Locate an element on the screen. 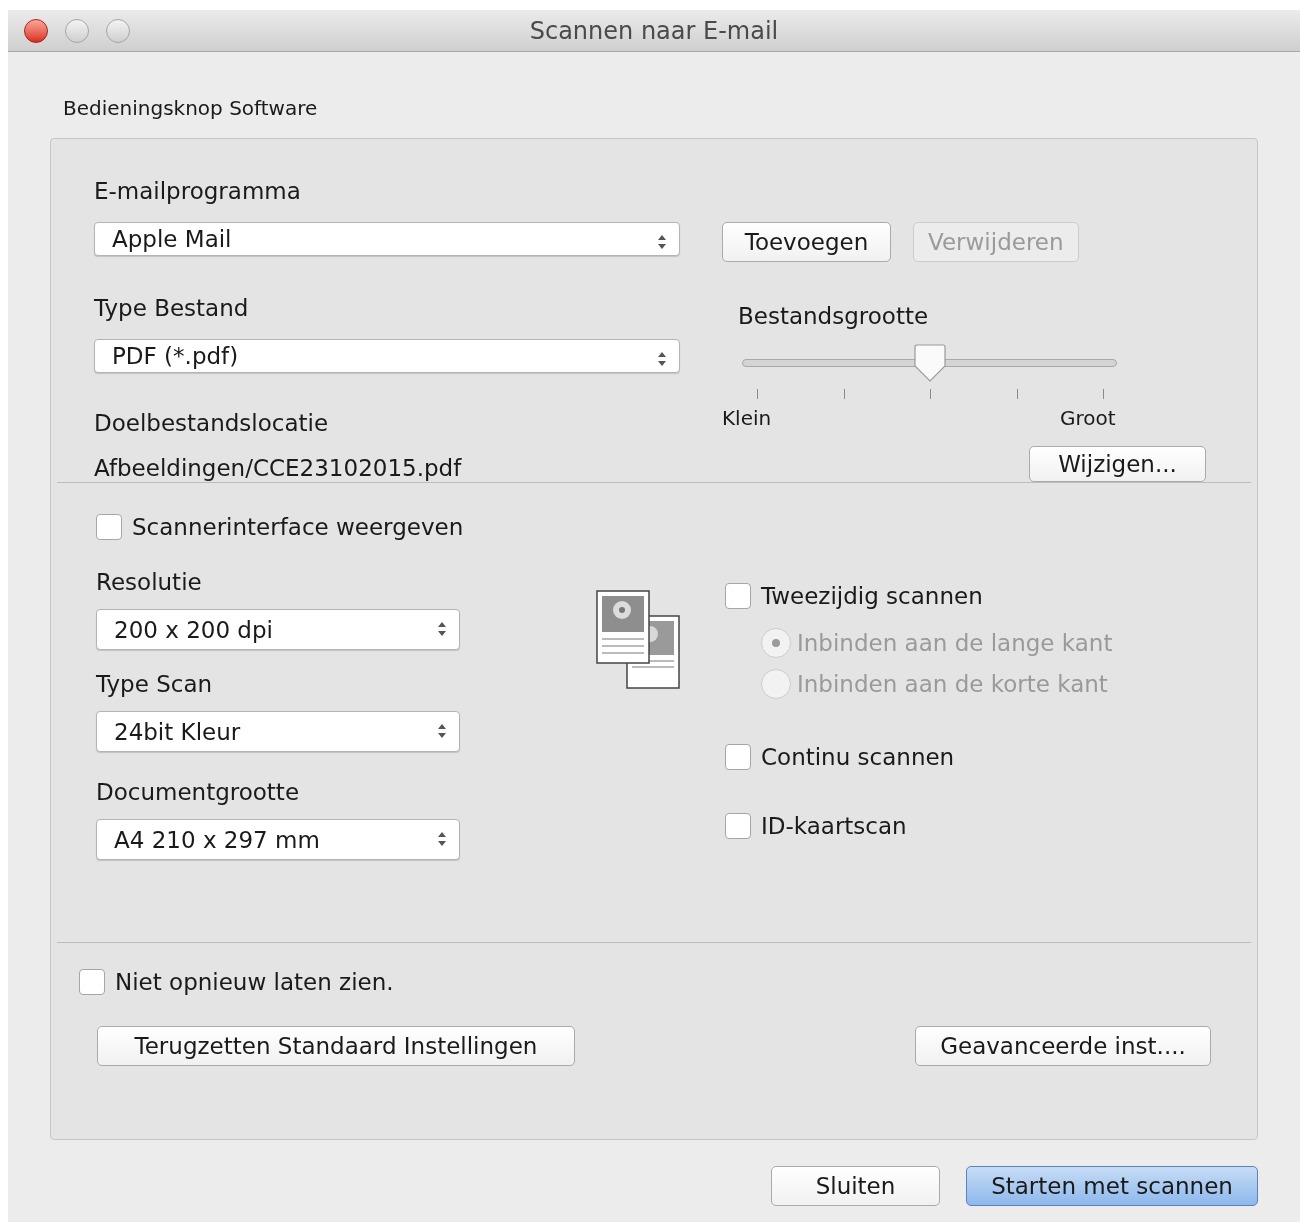 The image size is (1306, 1225). slider-thumb is located at coordinates (929, 363).